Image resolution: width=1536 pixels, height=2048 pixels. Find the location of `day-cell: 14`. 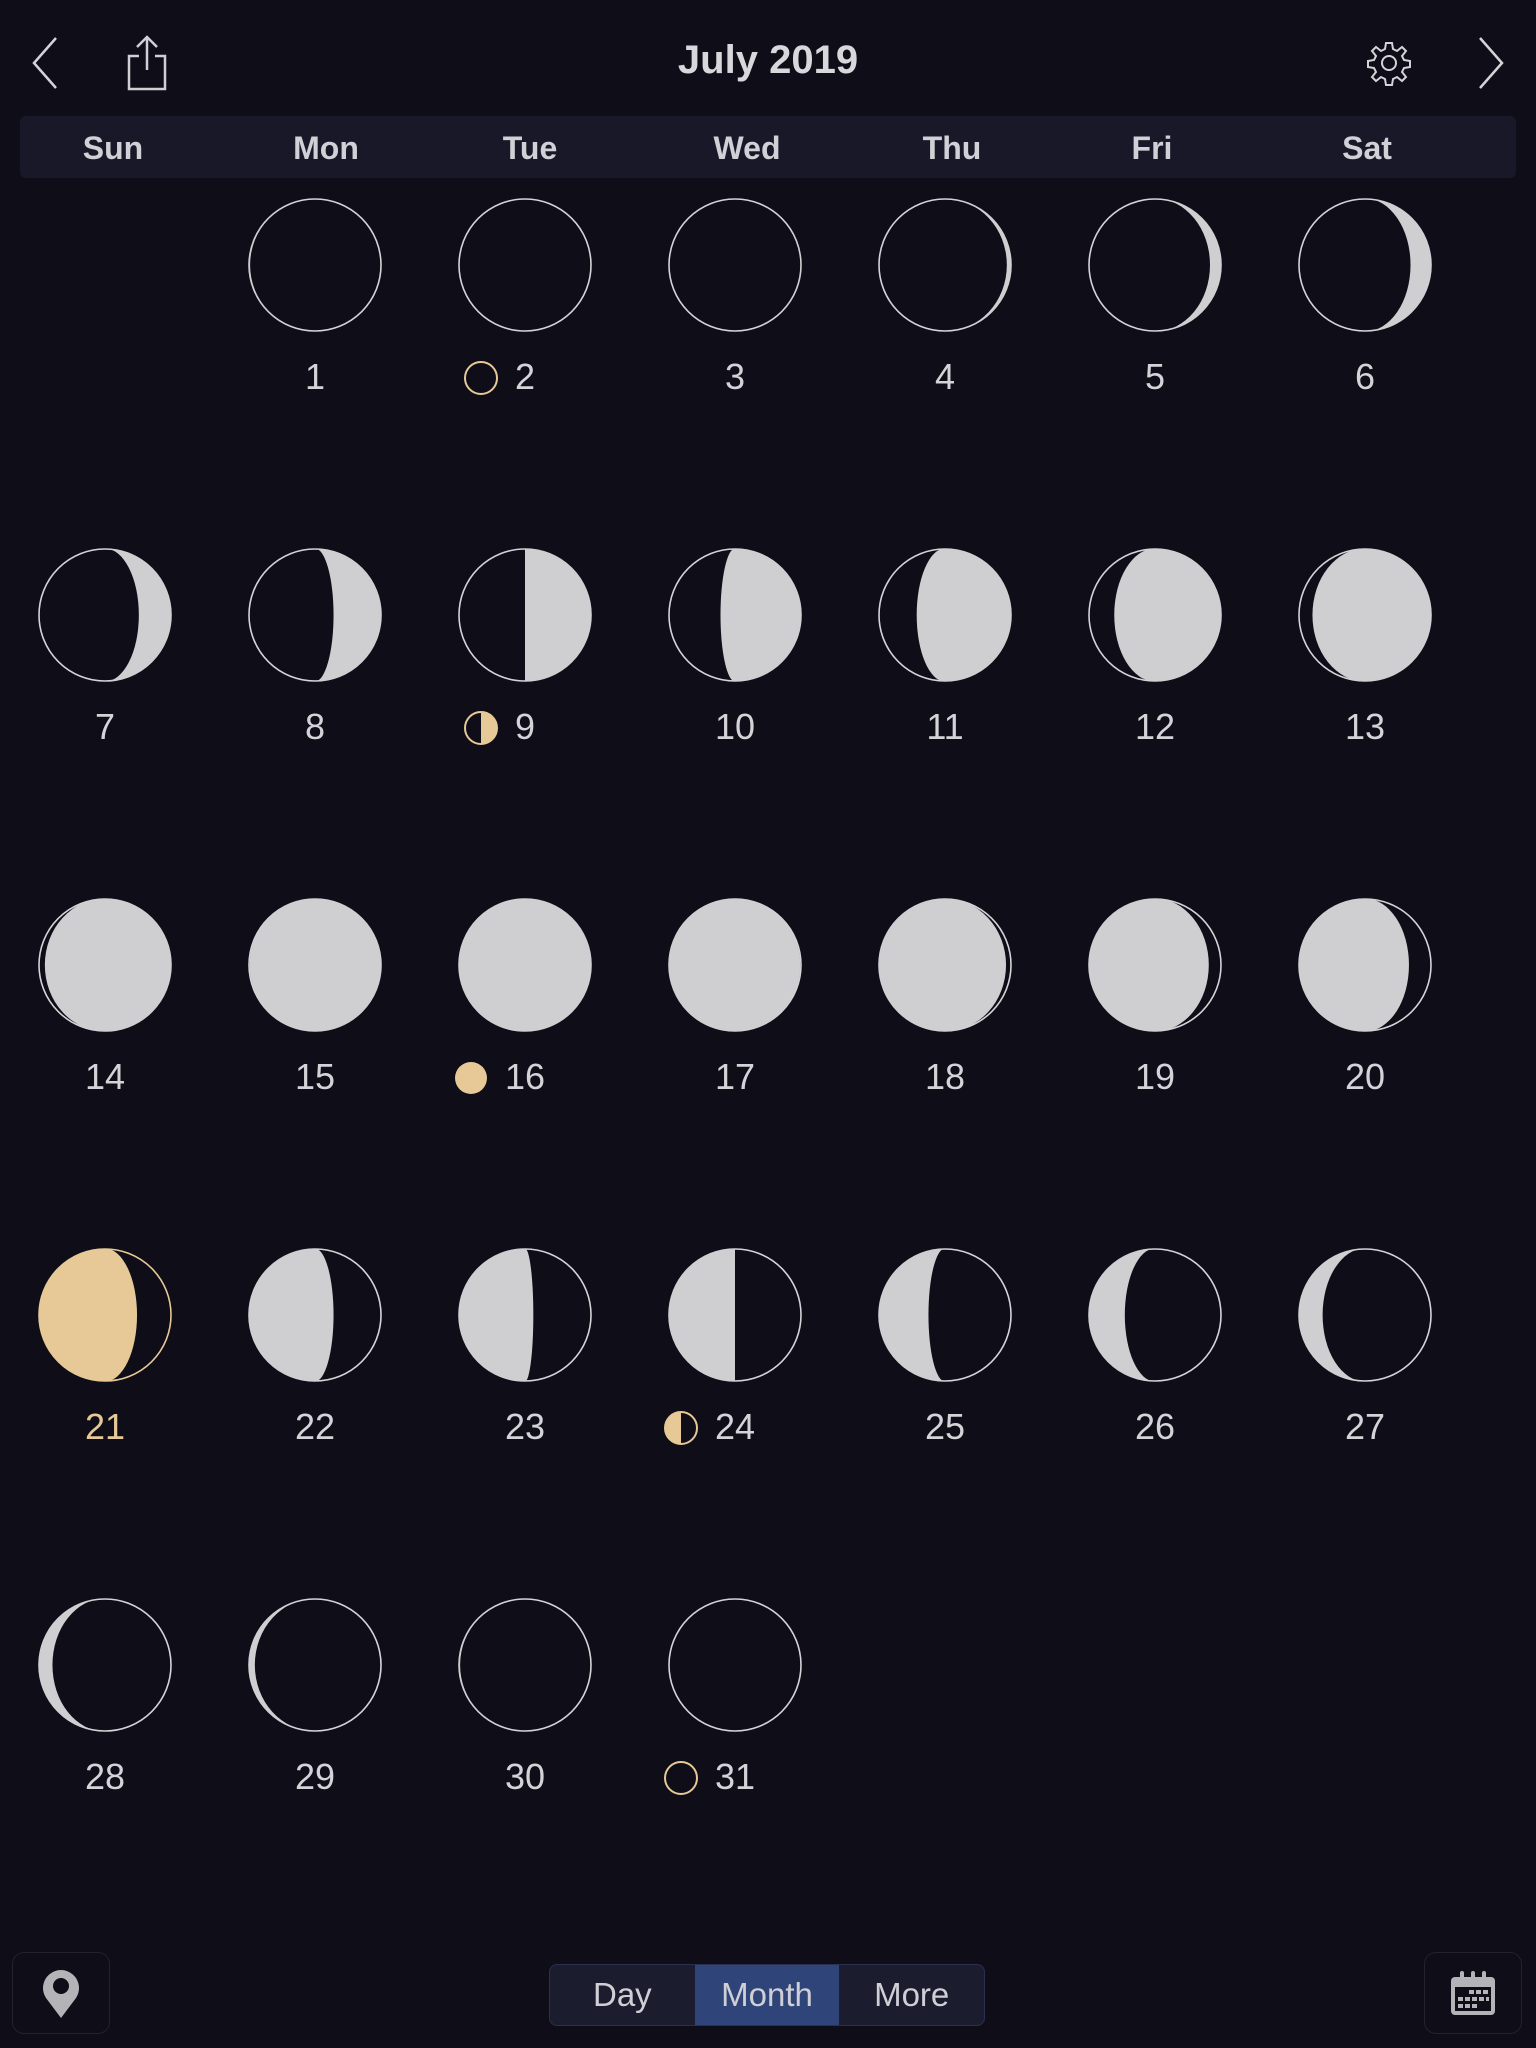

day-cell: 14 is located at coordinates (105, 1068).